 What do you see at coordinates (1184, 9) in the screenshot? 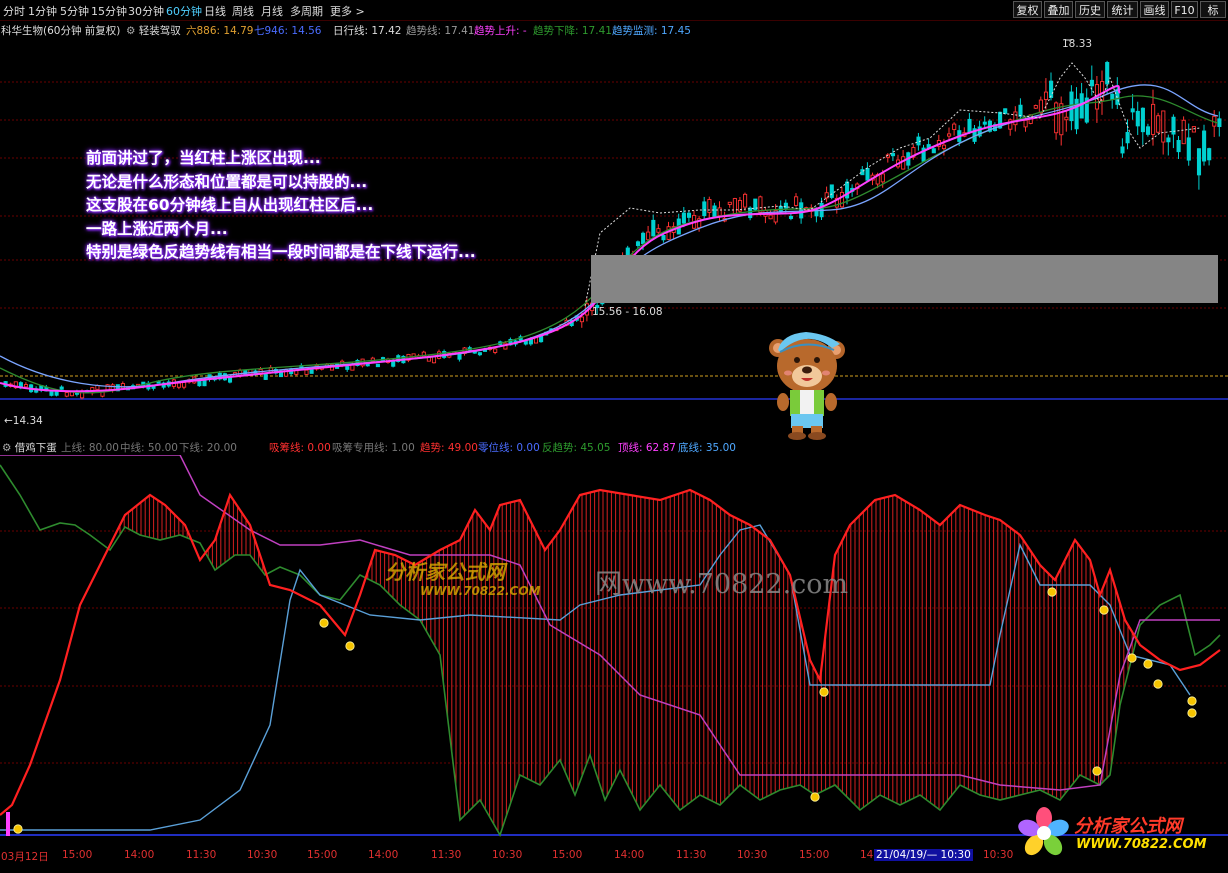
I see `f10-button: F10` at bounding box center [1184, 9].